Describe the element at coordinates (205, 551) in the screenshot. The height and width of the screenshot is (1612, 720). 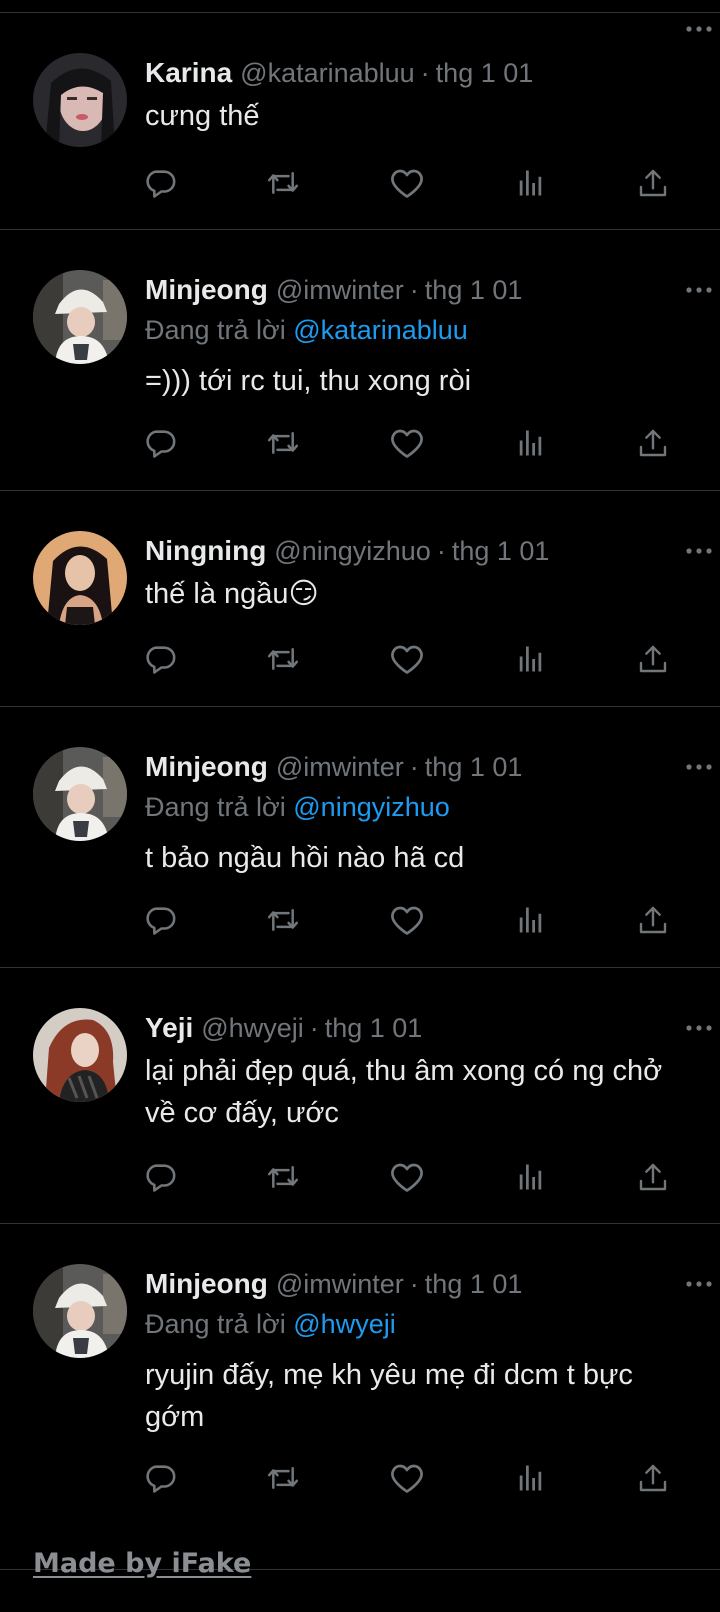
I see `display-name: Ningning` at that location.